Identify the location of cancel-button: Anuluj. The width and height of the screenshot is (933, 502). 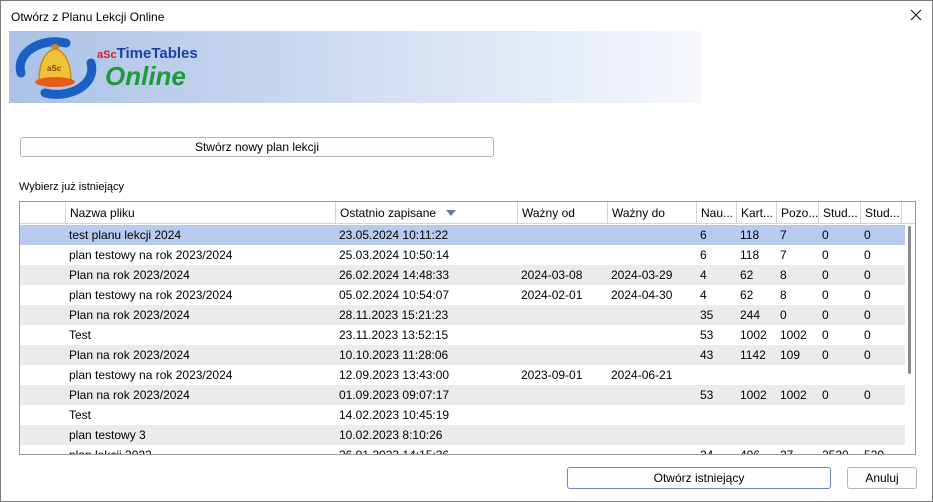
(882, 478).